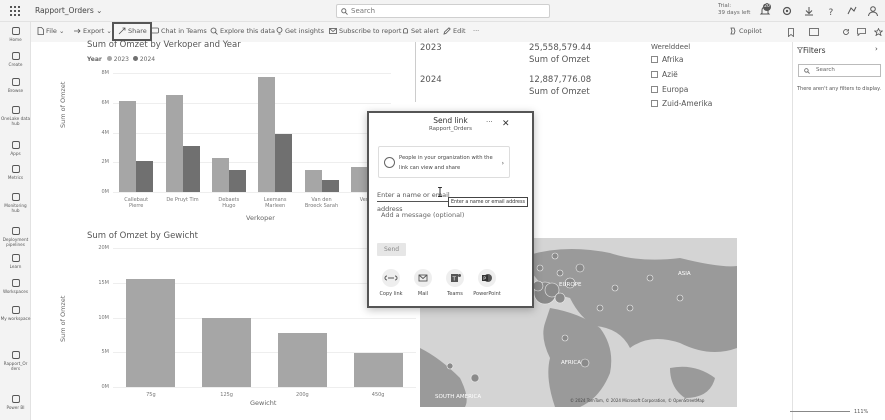  I want to click on explore-data-button: Explore this data, so click(242, 31).